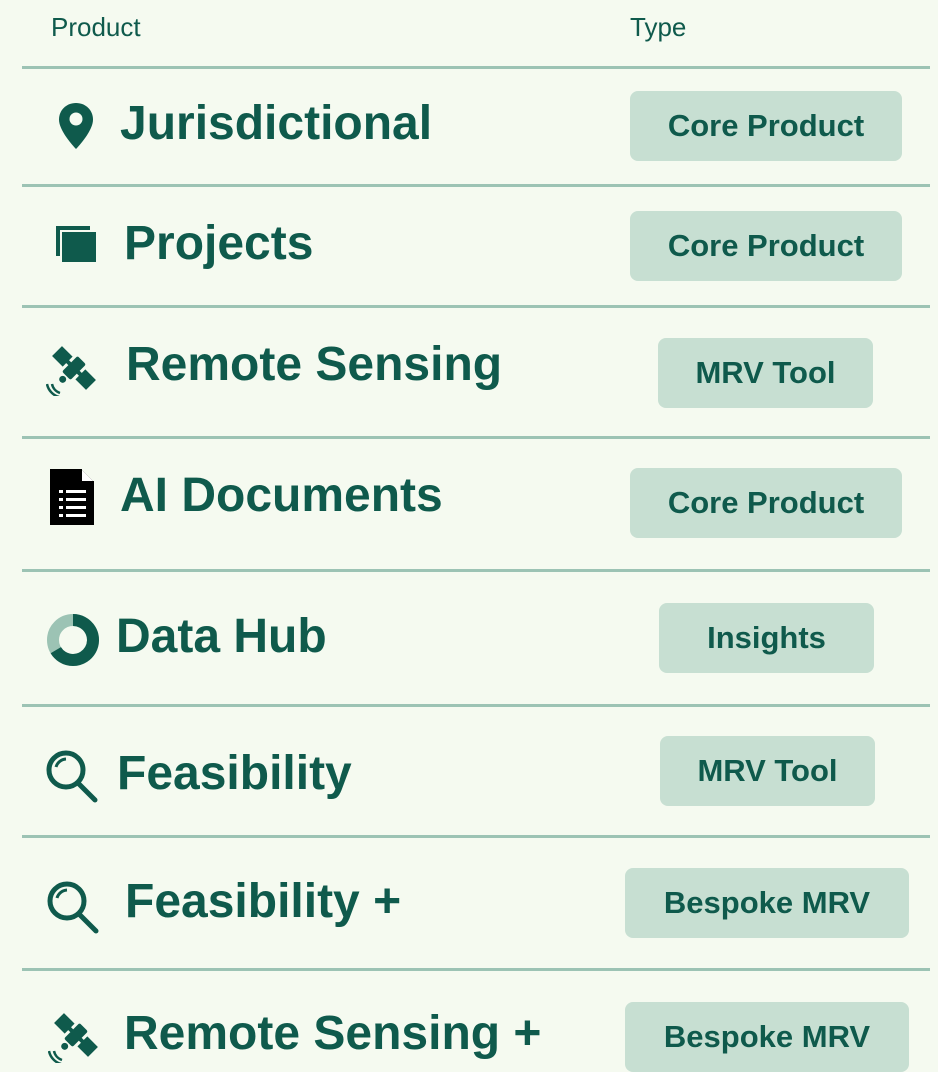  I want to click on product-name: Projects, so click(219, 243).